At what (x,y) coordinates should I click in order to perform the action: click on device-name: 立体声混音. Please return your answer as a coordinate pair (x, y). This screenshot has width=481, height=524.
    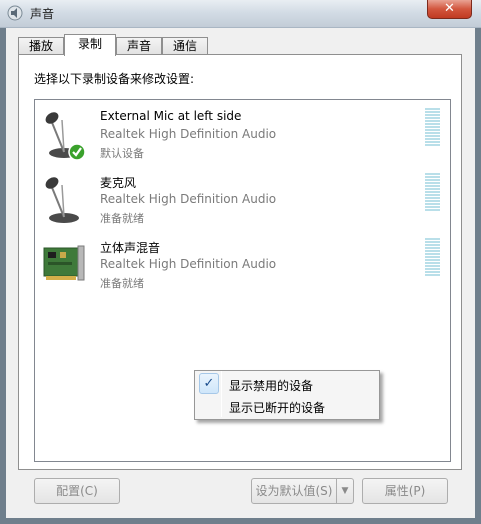
    Looking at the image, I should click on (130, 248).